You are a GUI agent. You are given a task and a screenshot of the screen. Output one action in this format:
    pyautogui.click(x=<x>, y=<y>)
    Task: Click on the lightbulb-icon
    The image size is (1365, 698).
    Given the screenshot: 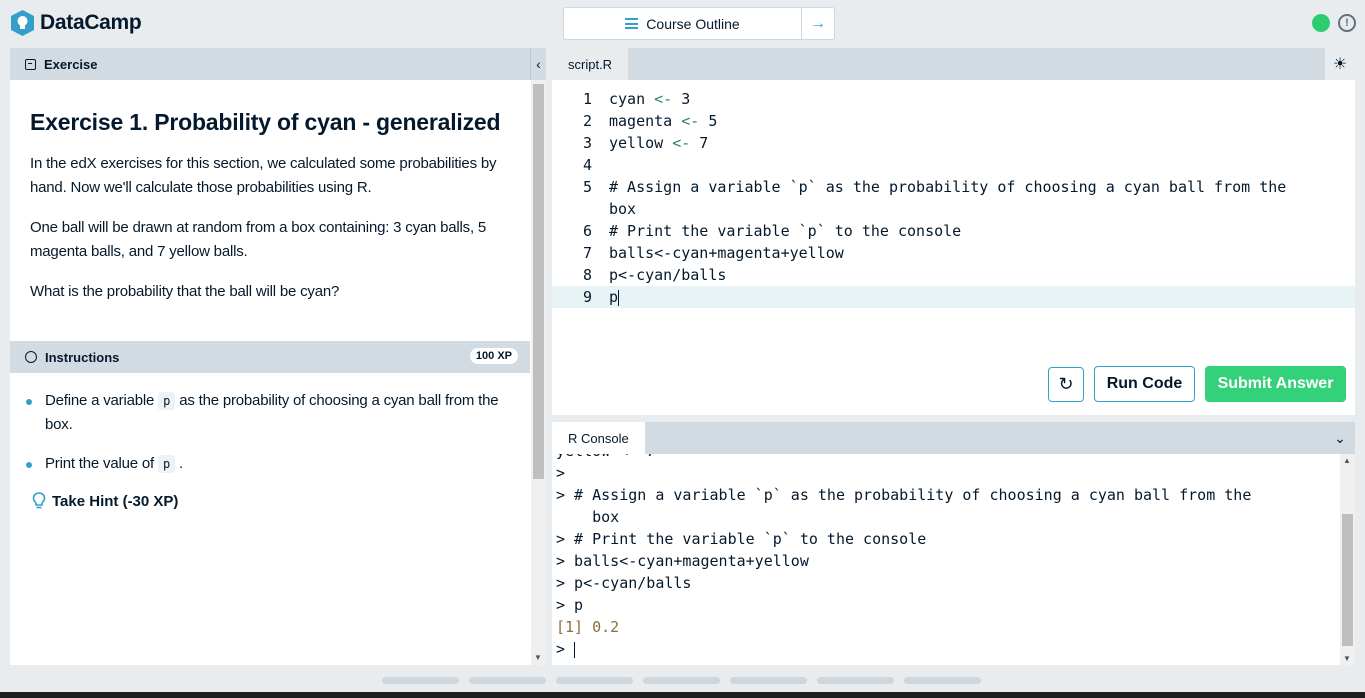 What is the action you would take?
    pyautogui.click(x=39, y=500)
    